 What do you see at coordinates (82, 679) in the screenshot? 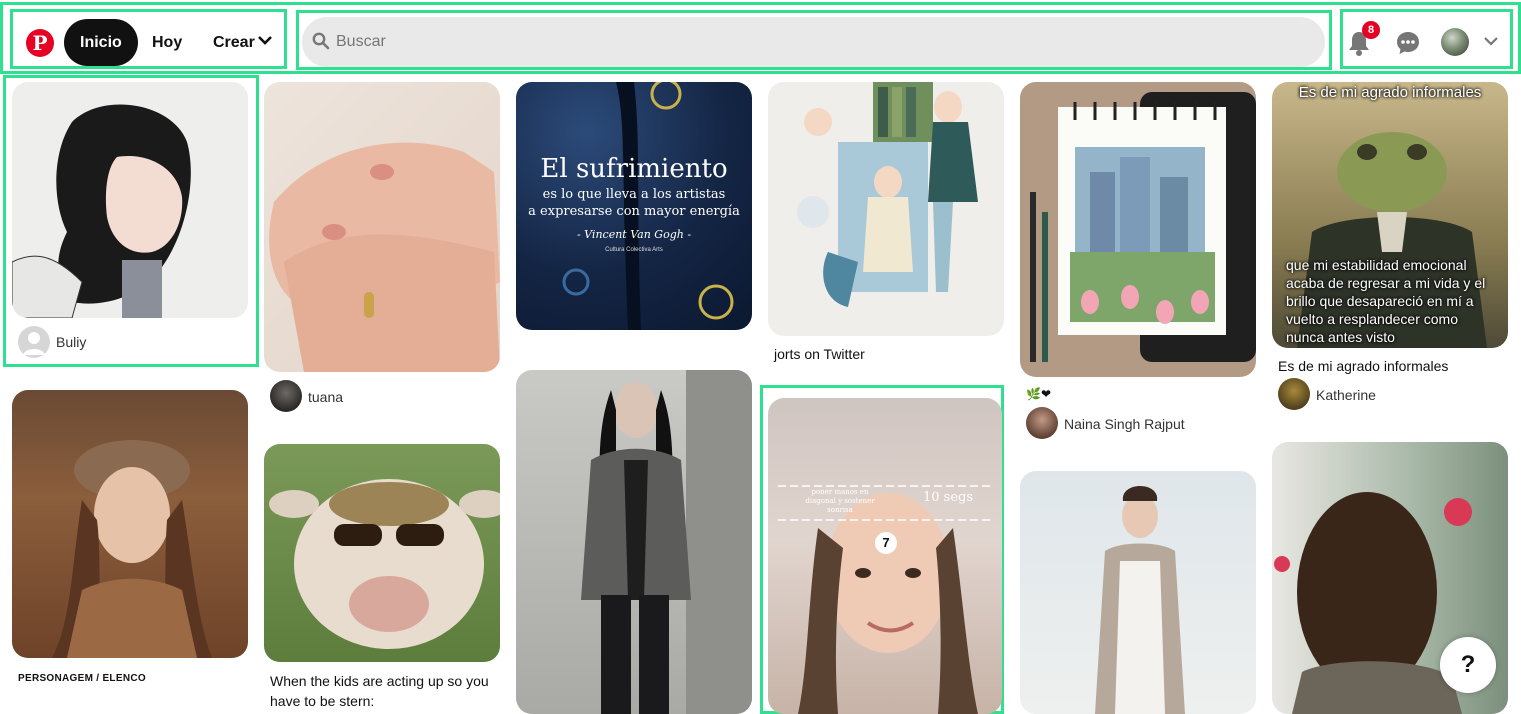
I see `pin-7-caption: PERSONAGEM / ELENCO` at bounding box center [82, 679].